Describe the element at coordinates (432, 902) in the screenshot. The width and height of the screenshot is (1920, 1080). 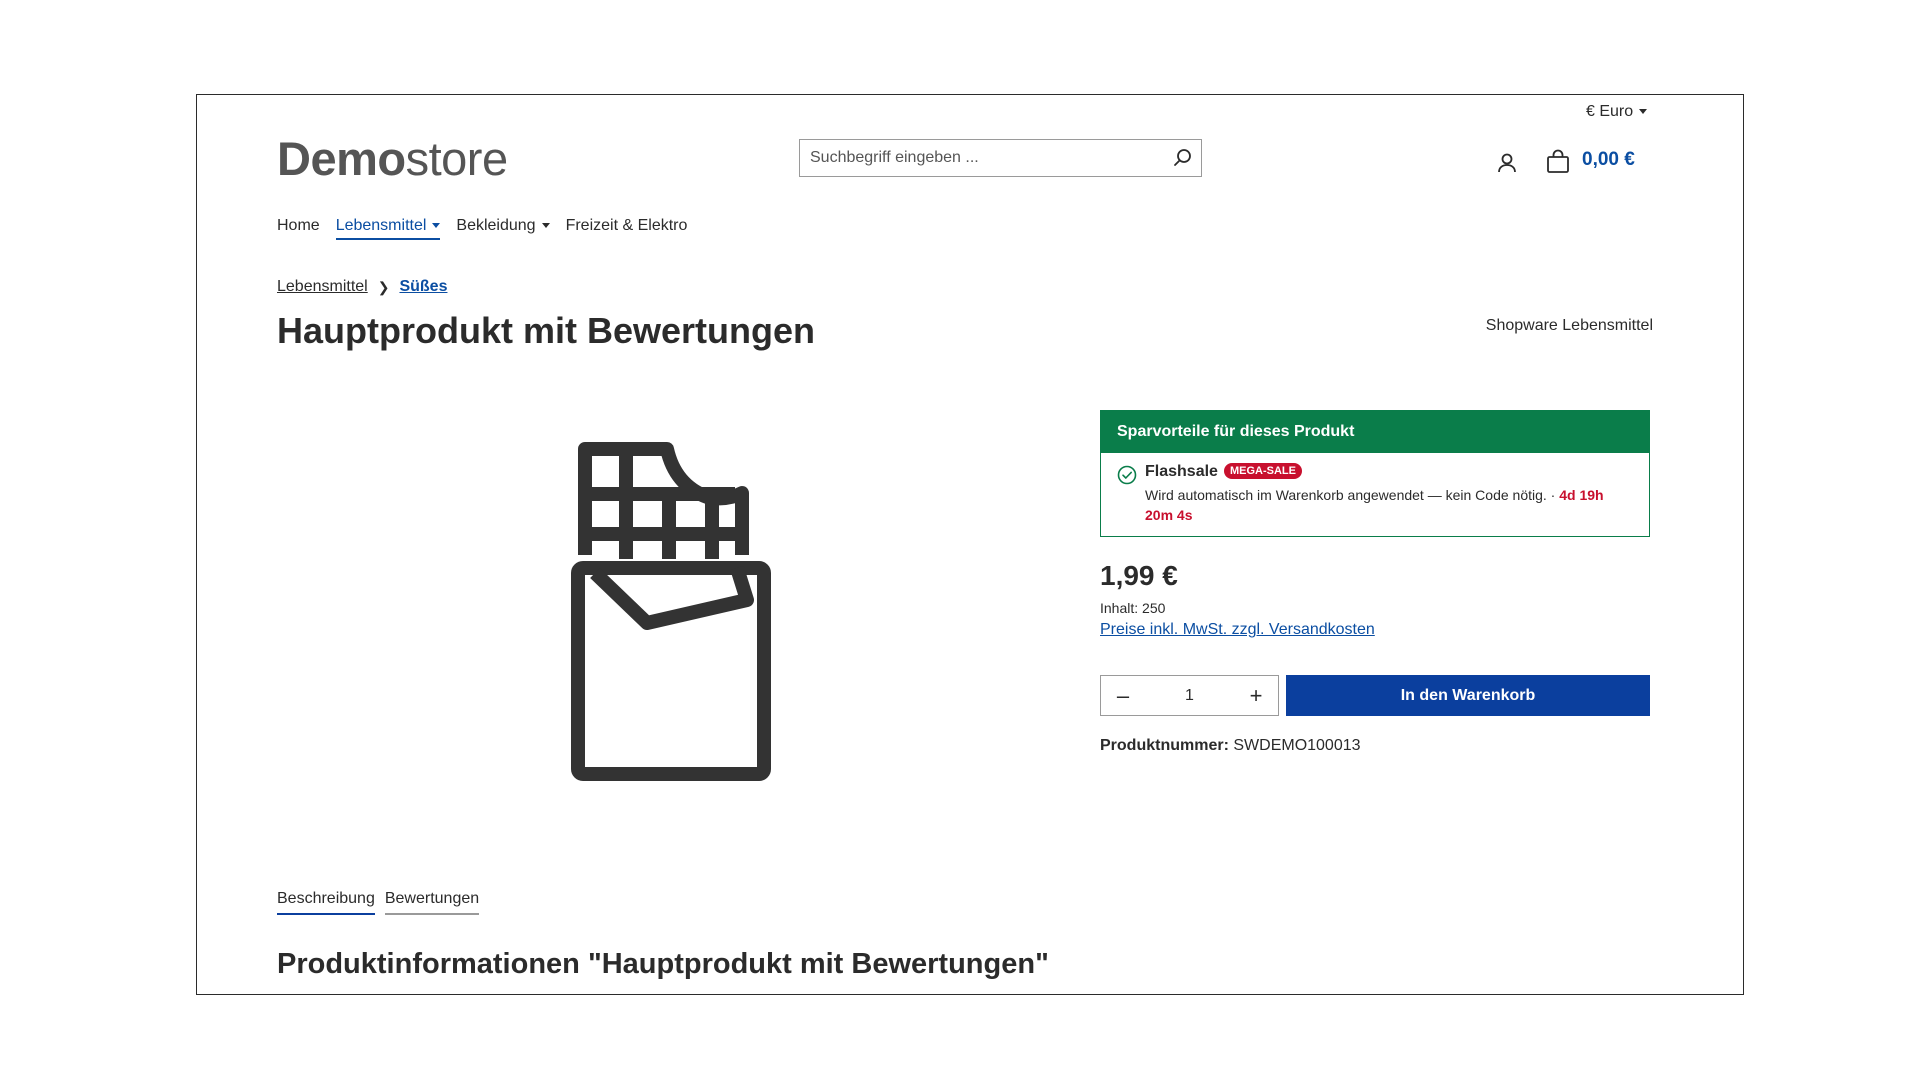
I see `tab-bewertungen: Bewertungen` at that location.